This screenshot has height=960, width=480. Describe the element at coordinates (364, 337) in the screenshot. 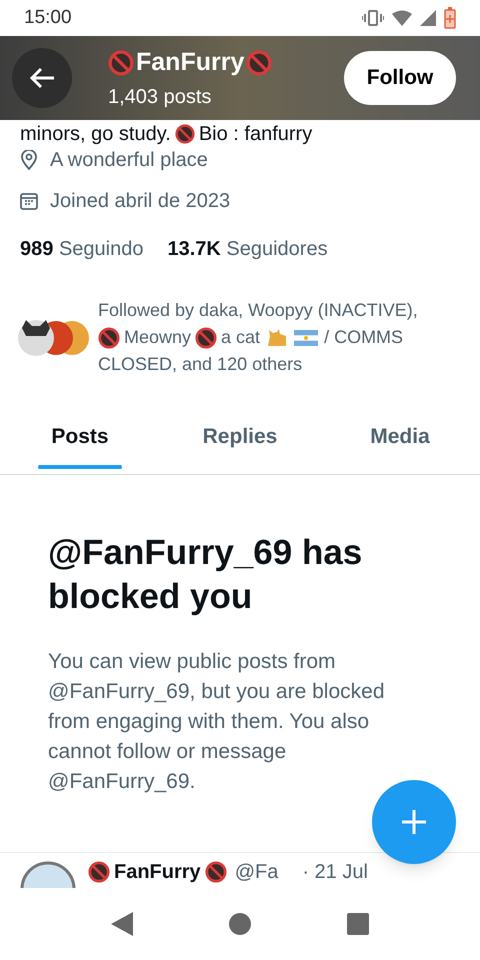

I see `followed-by-text: / COMMS` at that location.